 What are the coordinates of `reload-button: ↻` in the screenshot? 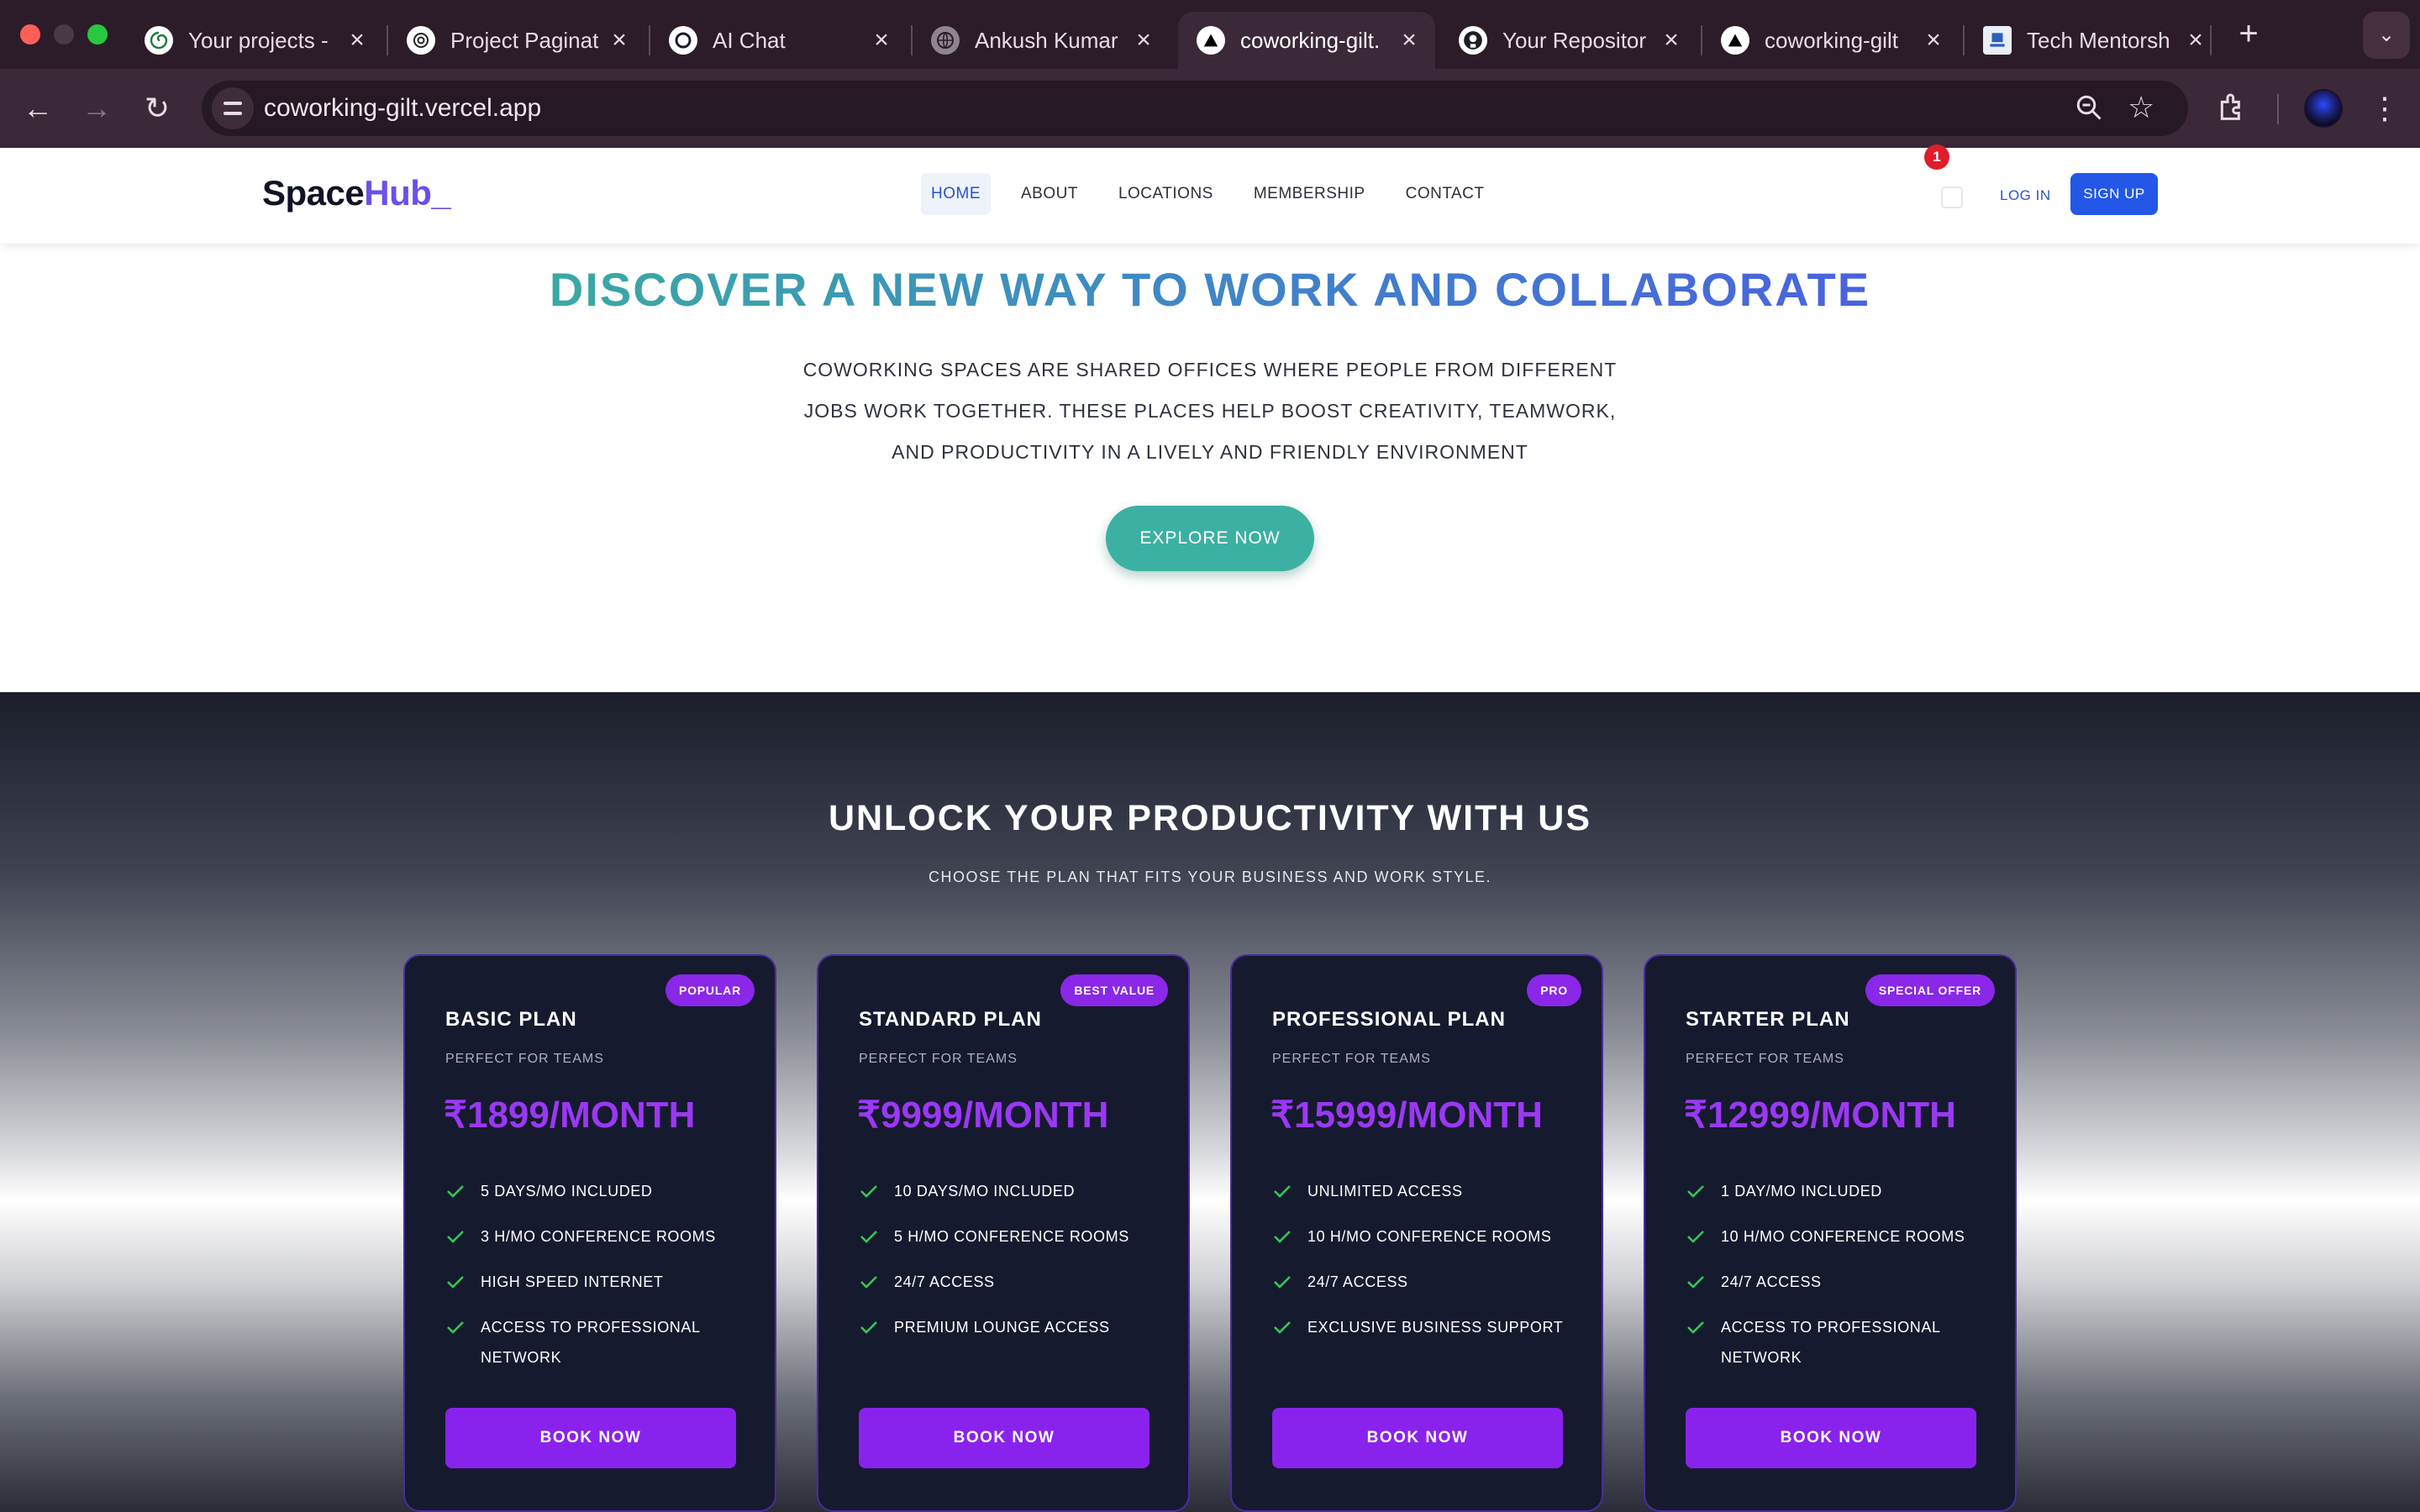 It's located at (157, 108).